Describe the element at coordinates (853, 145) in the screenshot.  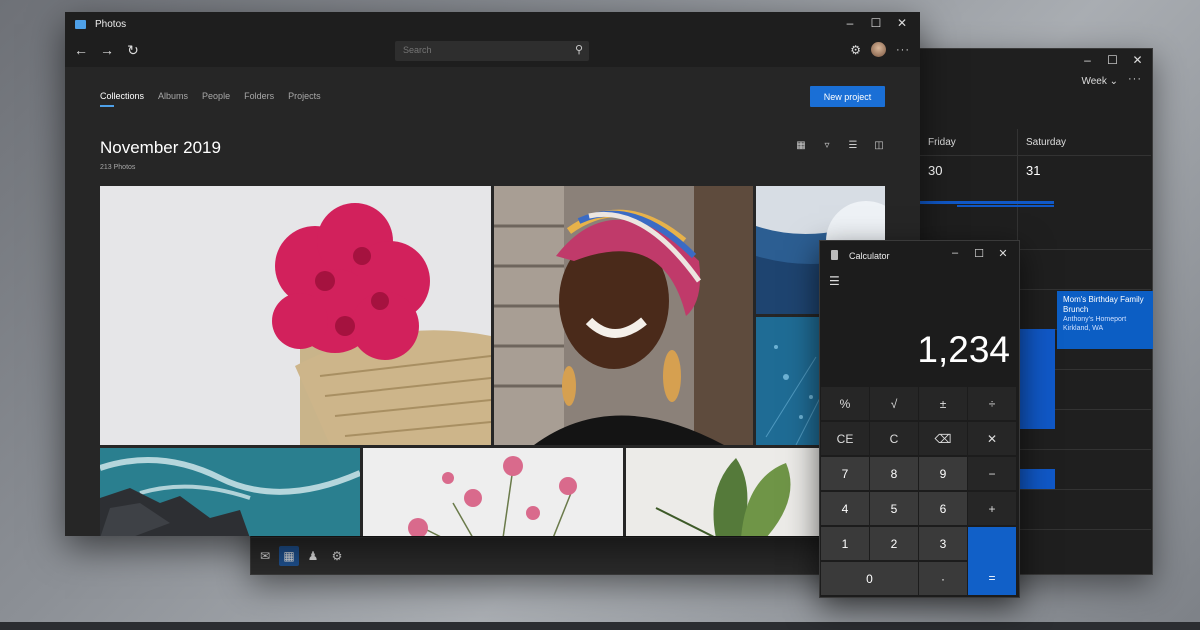
I see `list-icon: ☰` at that location.